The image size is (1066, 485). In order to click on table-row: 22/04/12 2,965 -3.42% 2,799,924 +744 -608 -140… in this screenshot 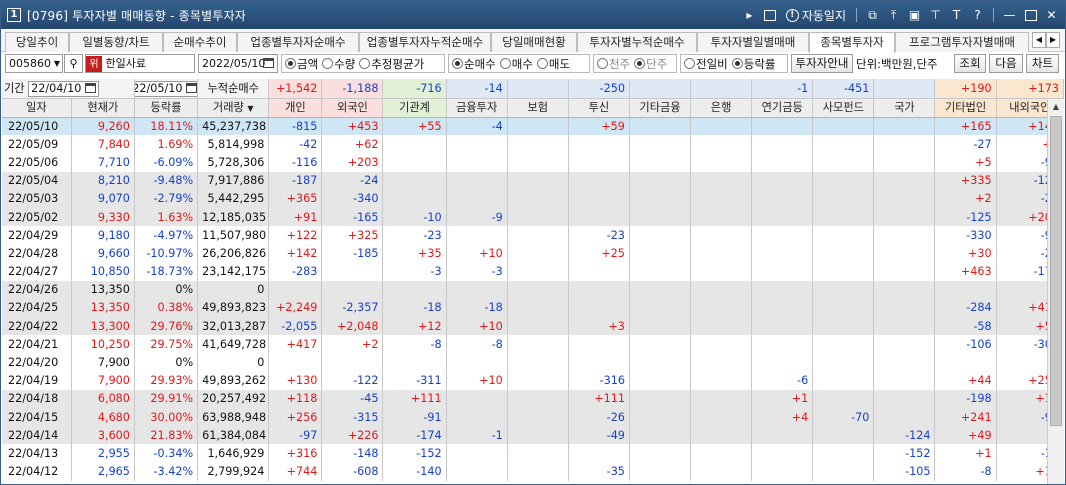, I will do `click(533, 471)`.